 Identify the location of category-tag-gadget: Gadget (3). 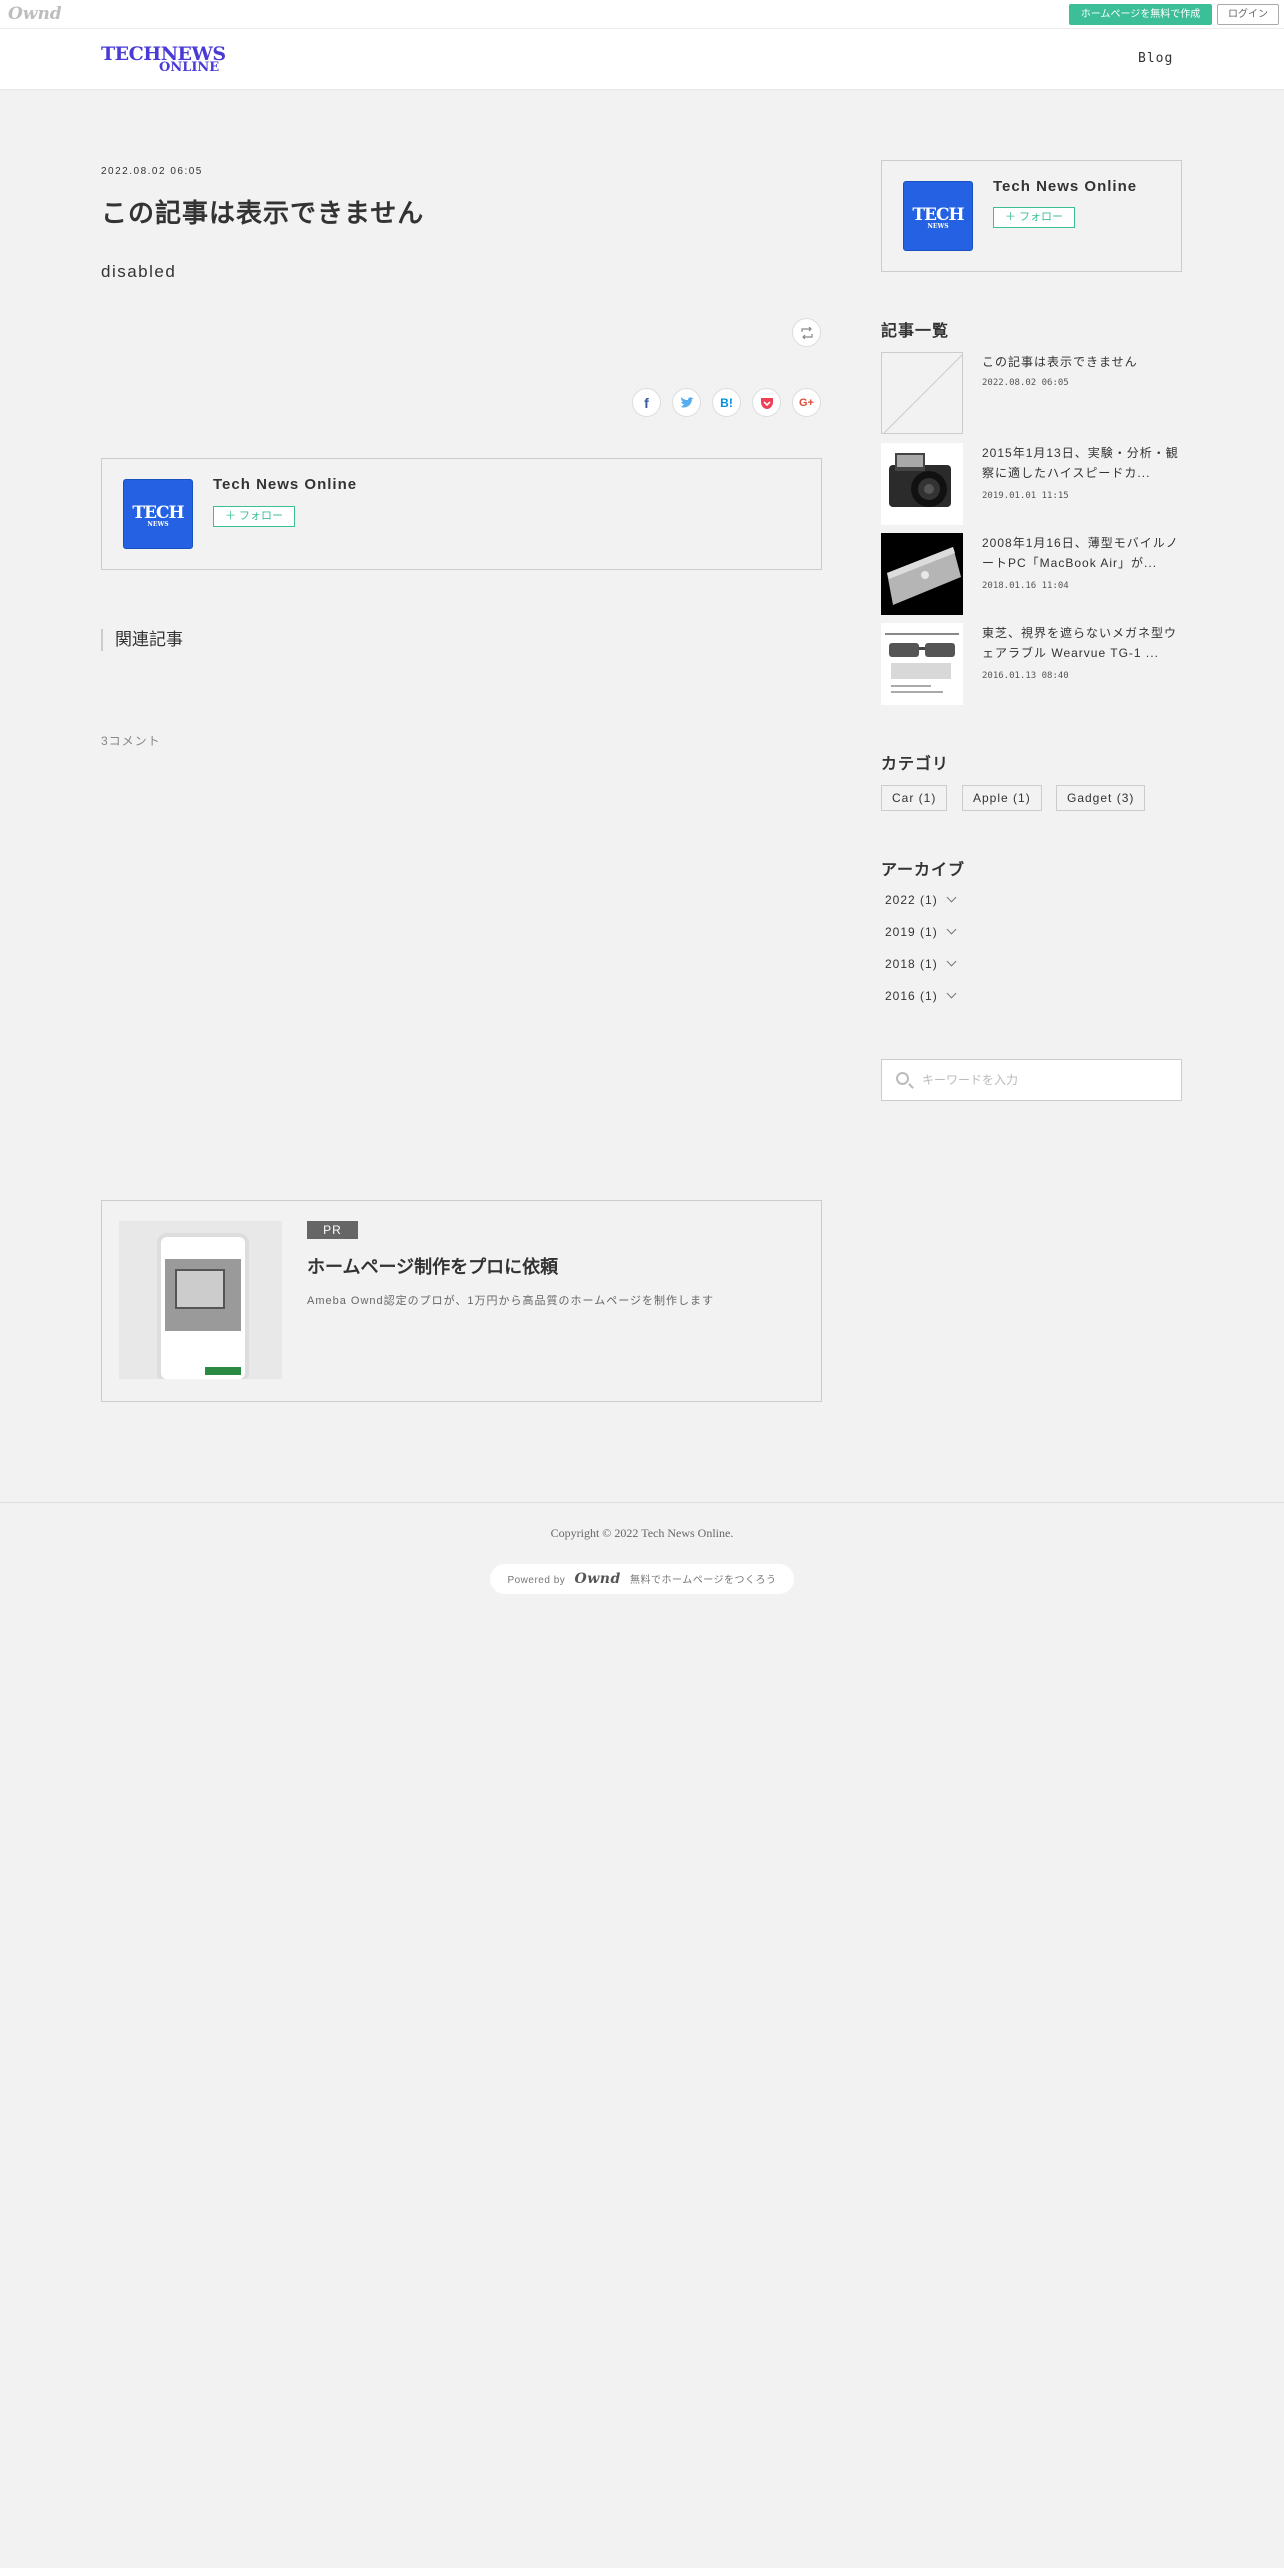
(1101, 798).